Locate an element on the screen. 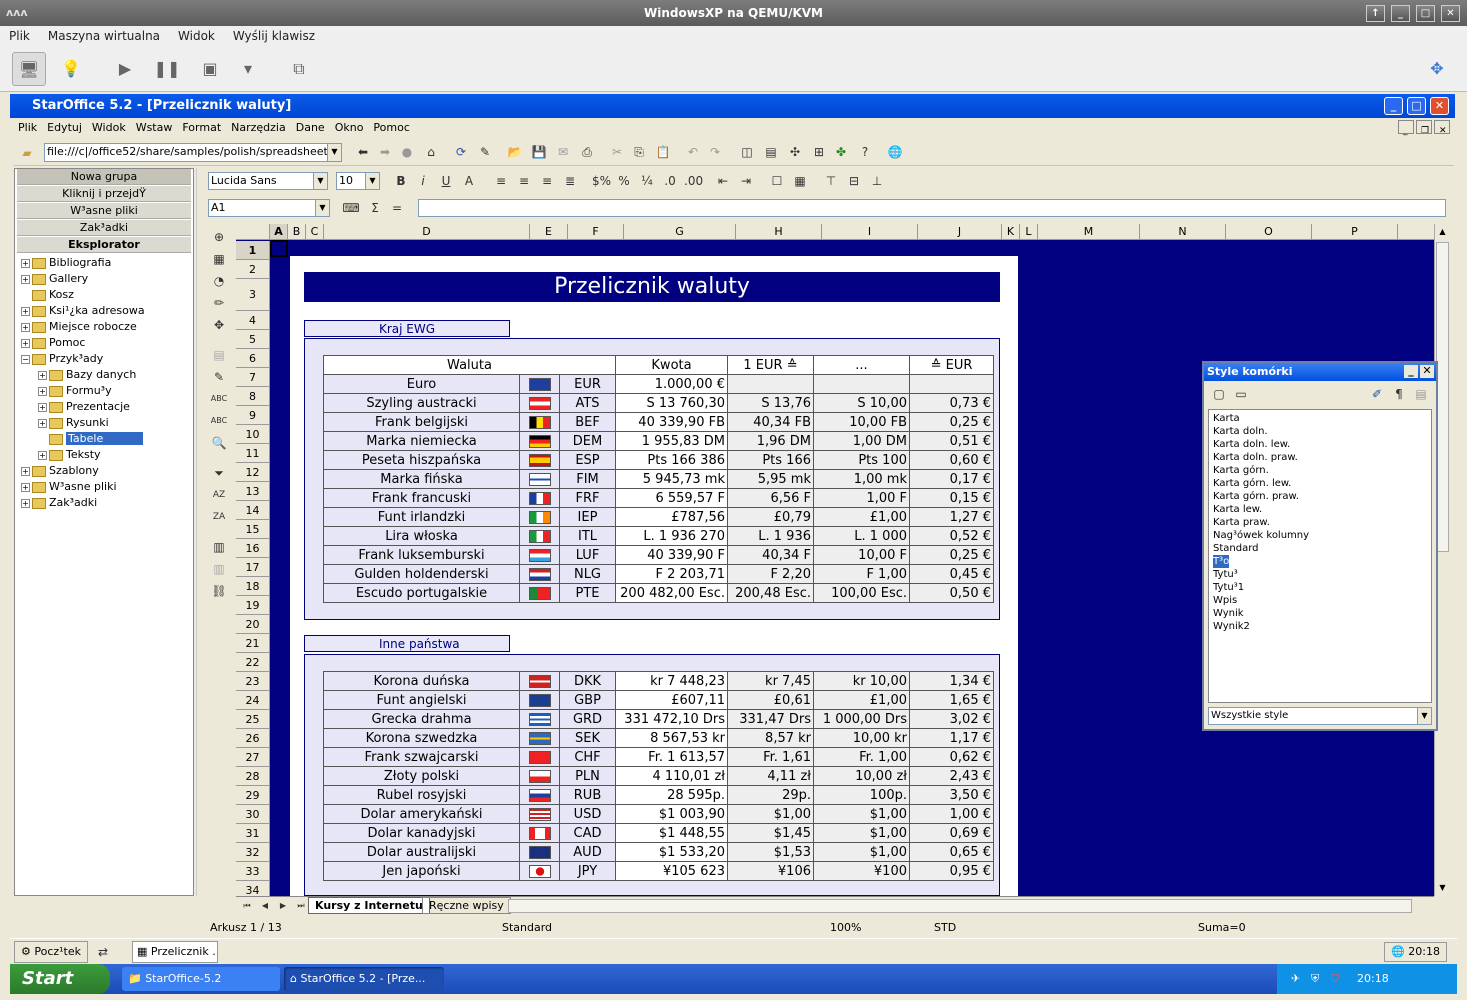 The width and height of the screenshot is (1467, 1000). font-name-field: Lucida Sans ▼ is located at coordinates (268, 181).